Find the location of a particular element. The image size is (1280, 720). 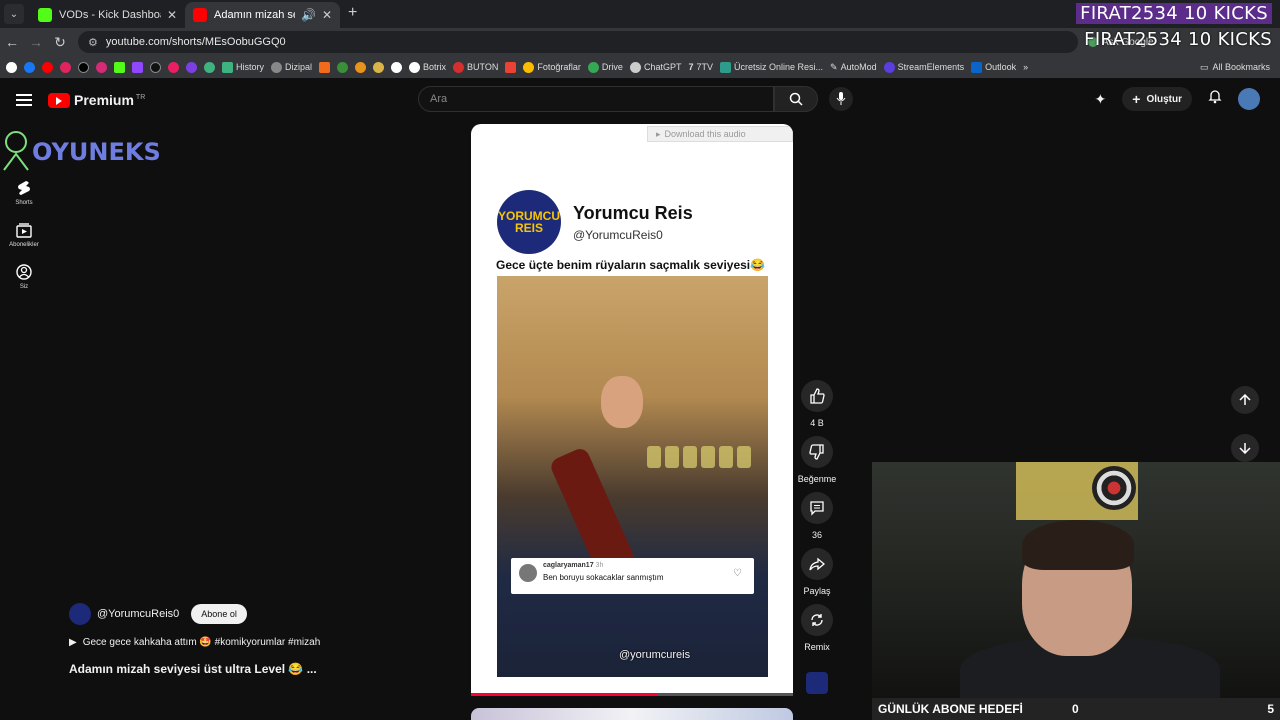

tiktok-icon is located at coordinates (155, 67).